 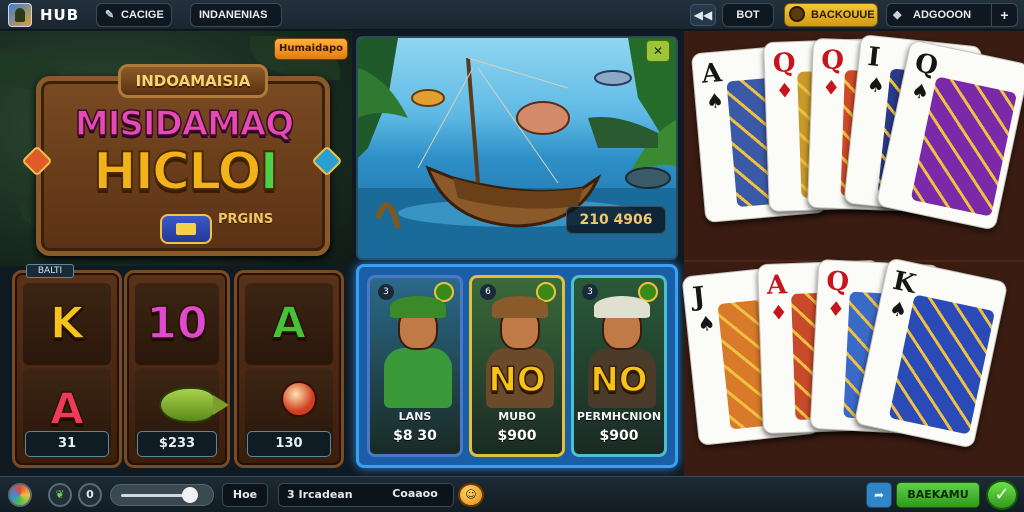 I want to click on reel-symbol: K, so click(x=67, y=323).